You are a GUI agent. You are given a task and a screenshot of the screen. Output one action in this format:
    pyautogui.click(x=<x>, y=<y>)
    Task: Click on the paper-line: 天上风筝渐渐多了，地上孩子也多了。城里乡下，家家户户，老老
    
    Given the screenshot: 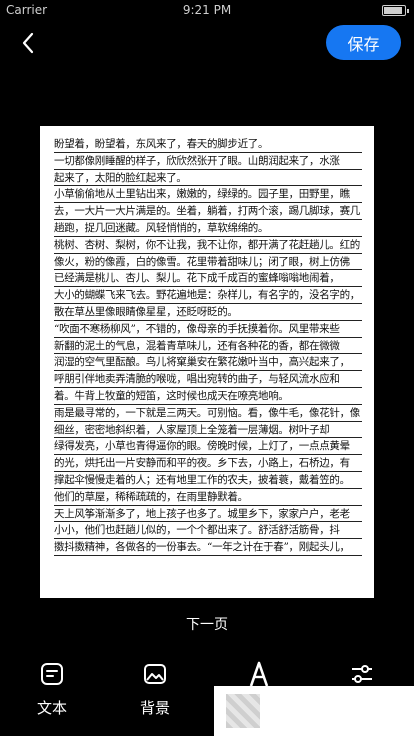 What is the action you would take?
    pyautogui.click(x=208, y=514)
    